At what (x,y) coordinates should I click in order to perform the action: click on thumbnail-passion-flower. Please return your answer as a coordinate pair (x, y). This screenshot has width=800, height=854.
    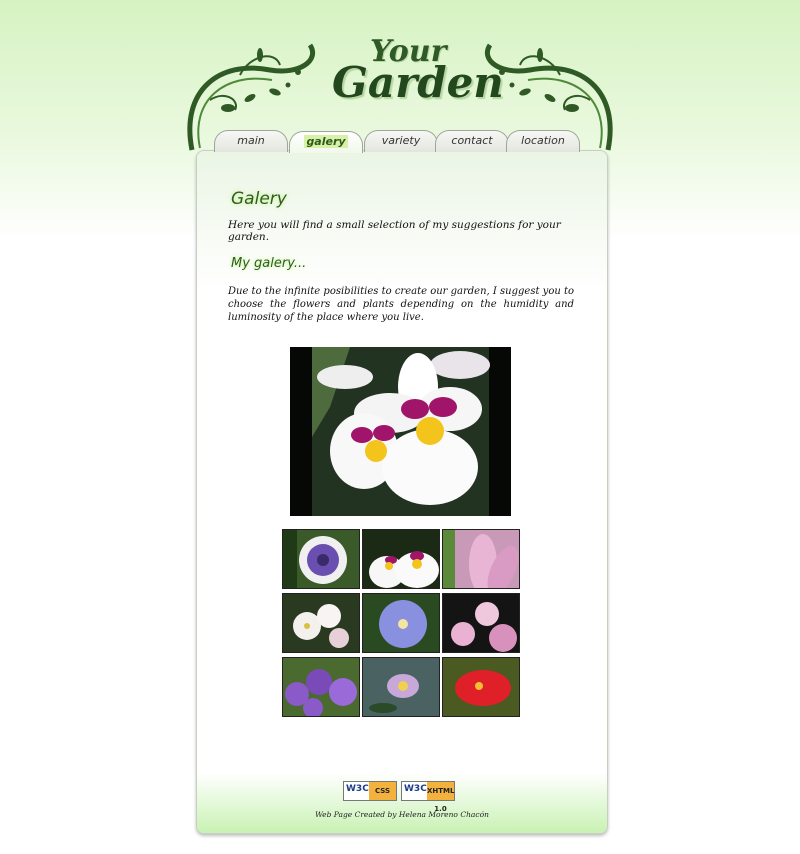
    Looking at the image, I should click on (321, 559).